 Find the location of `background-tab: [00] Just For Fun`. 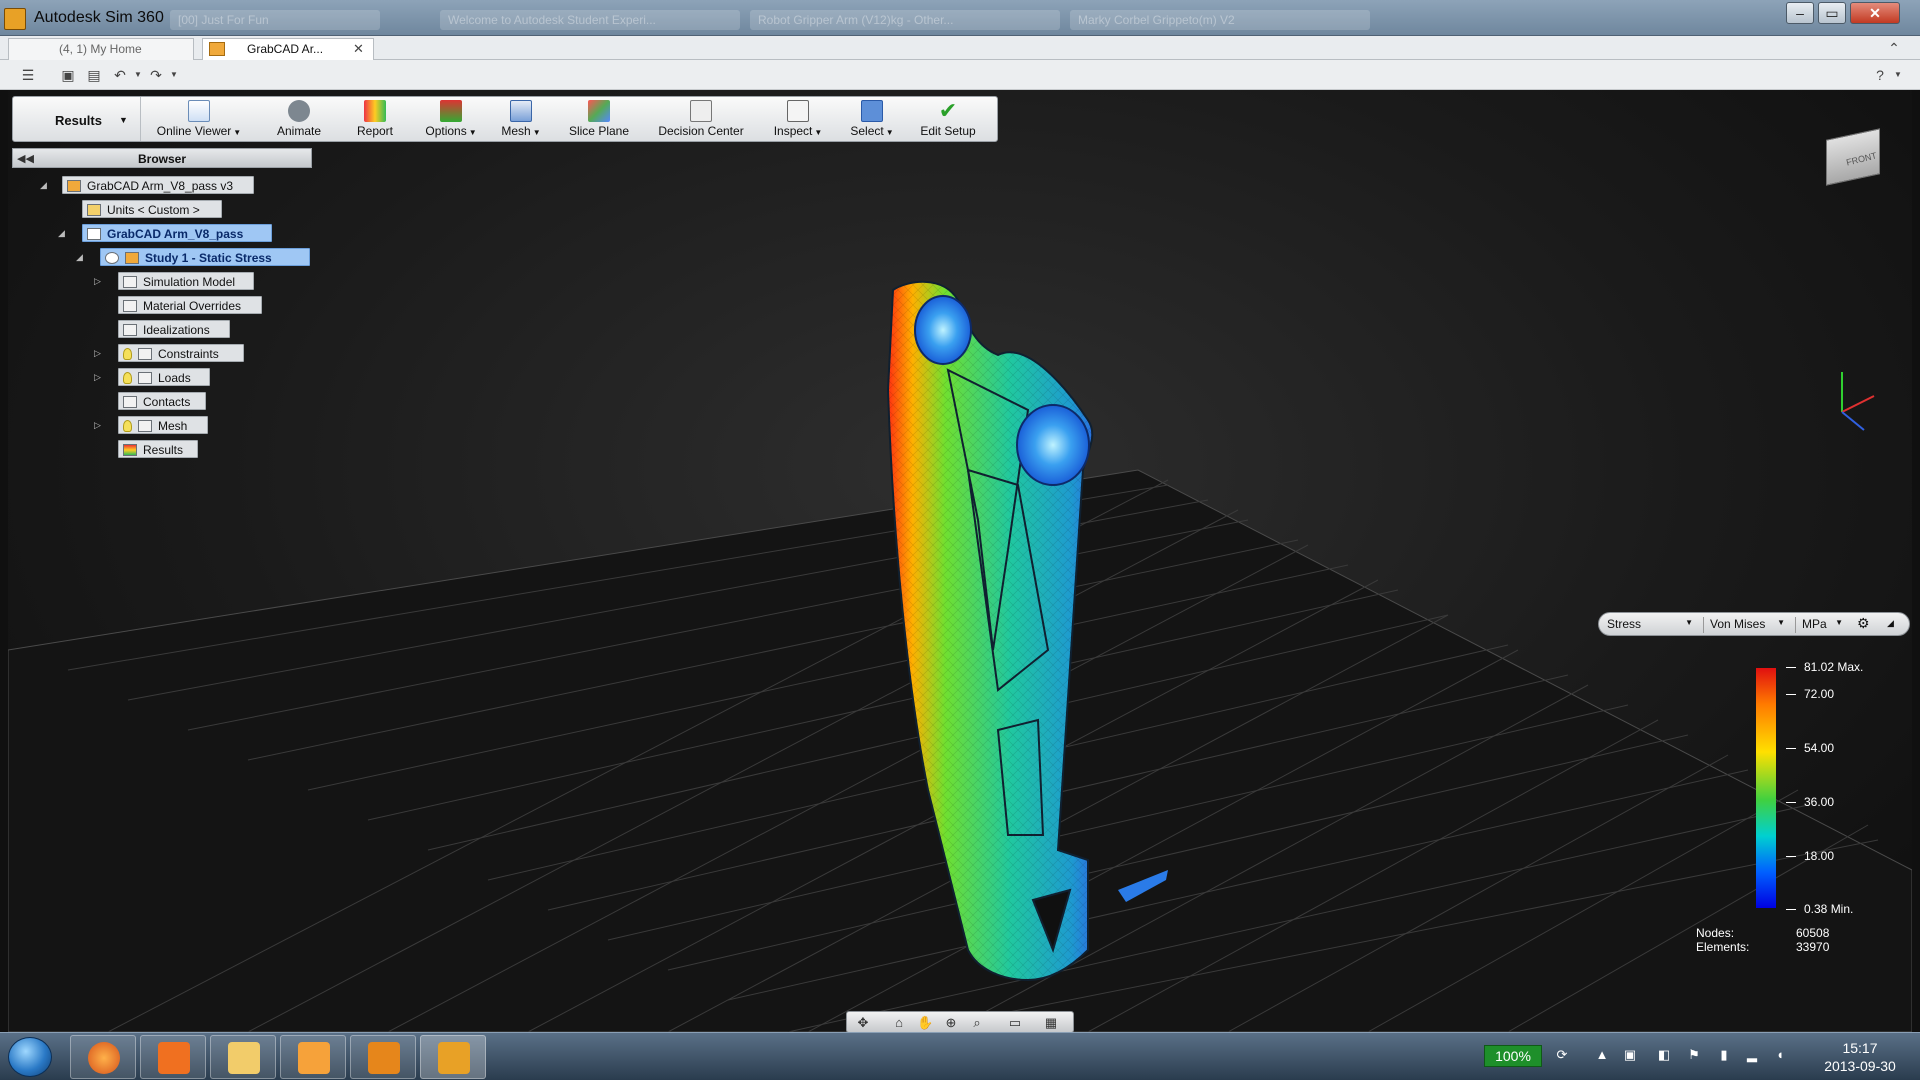

background-tab: [00] Just For Fun is located at coordinates (275, 20).